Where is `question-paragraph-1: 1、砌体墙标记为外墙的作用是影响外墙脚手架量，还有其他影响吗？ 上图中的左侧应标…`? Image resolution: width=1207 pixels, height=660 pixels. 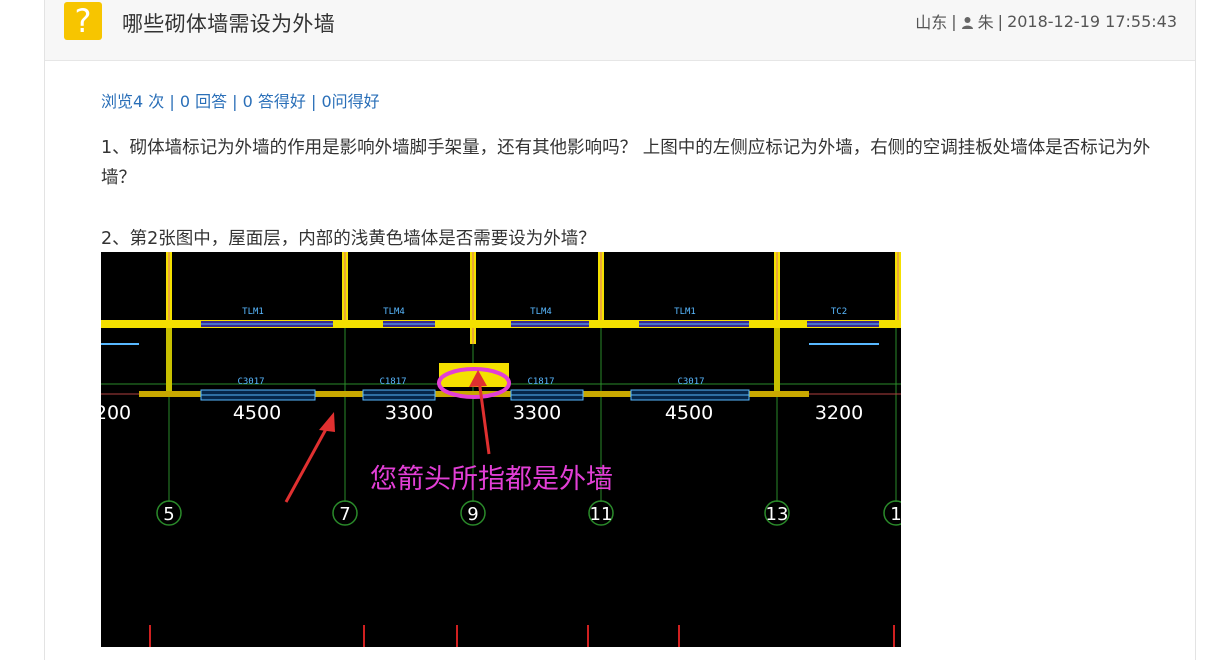
question-paragraph-1: 1、砌体墙标记为外墙的作用是影响外墙脚手架量，还有其他影响吗？ 上图中的左侧应标… is located at coordinates (626, 163).